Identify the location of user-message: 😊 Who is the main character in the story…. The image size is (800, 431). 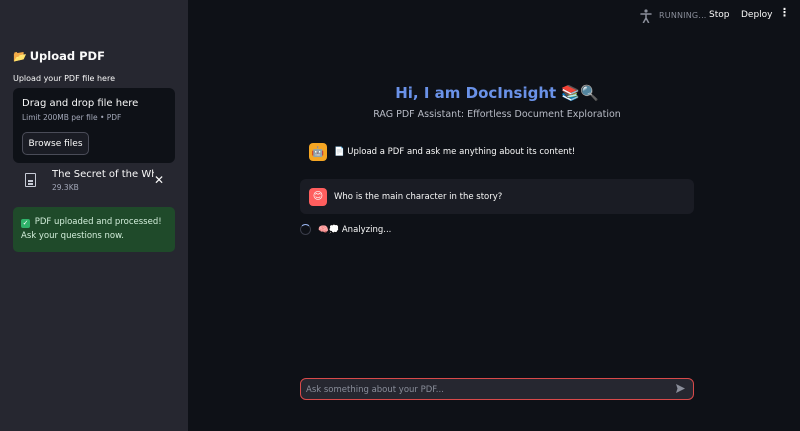
(497, 196).